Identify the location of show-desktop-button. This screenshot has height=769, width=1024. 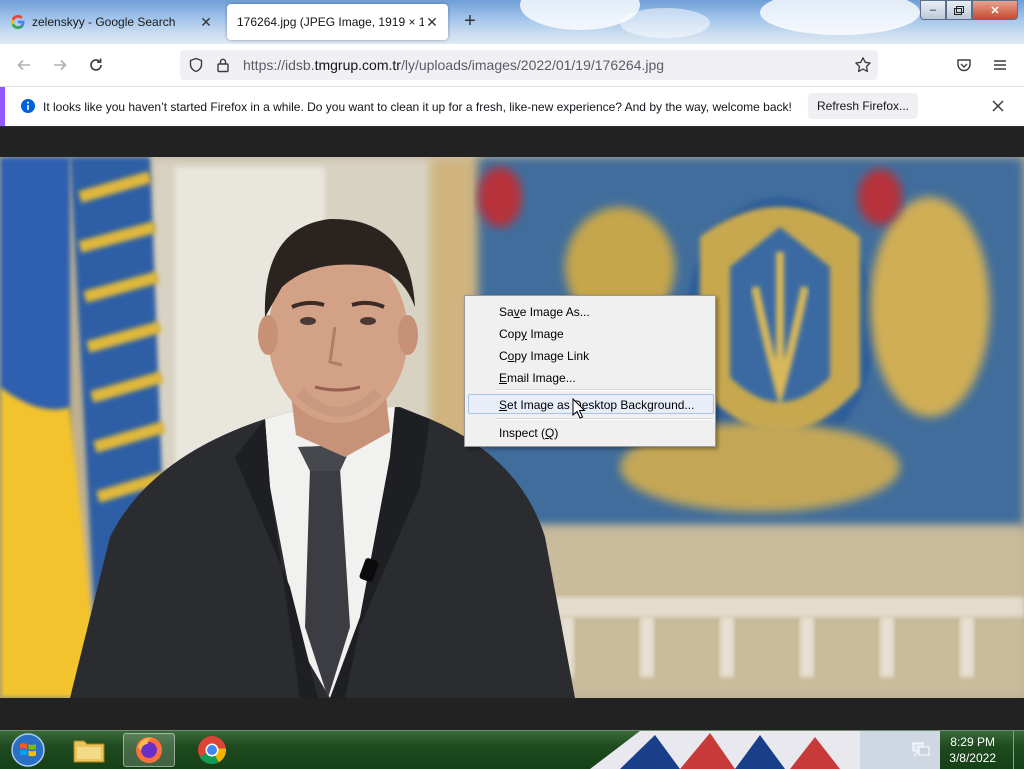
(1018, 750).